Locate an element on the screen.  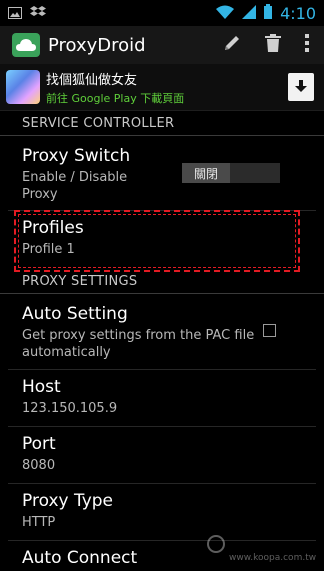
trash-icon is located at coordinates (273, 45).